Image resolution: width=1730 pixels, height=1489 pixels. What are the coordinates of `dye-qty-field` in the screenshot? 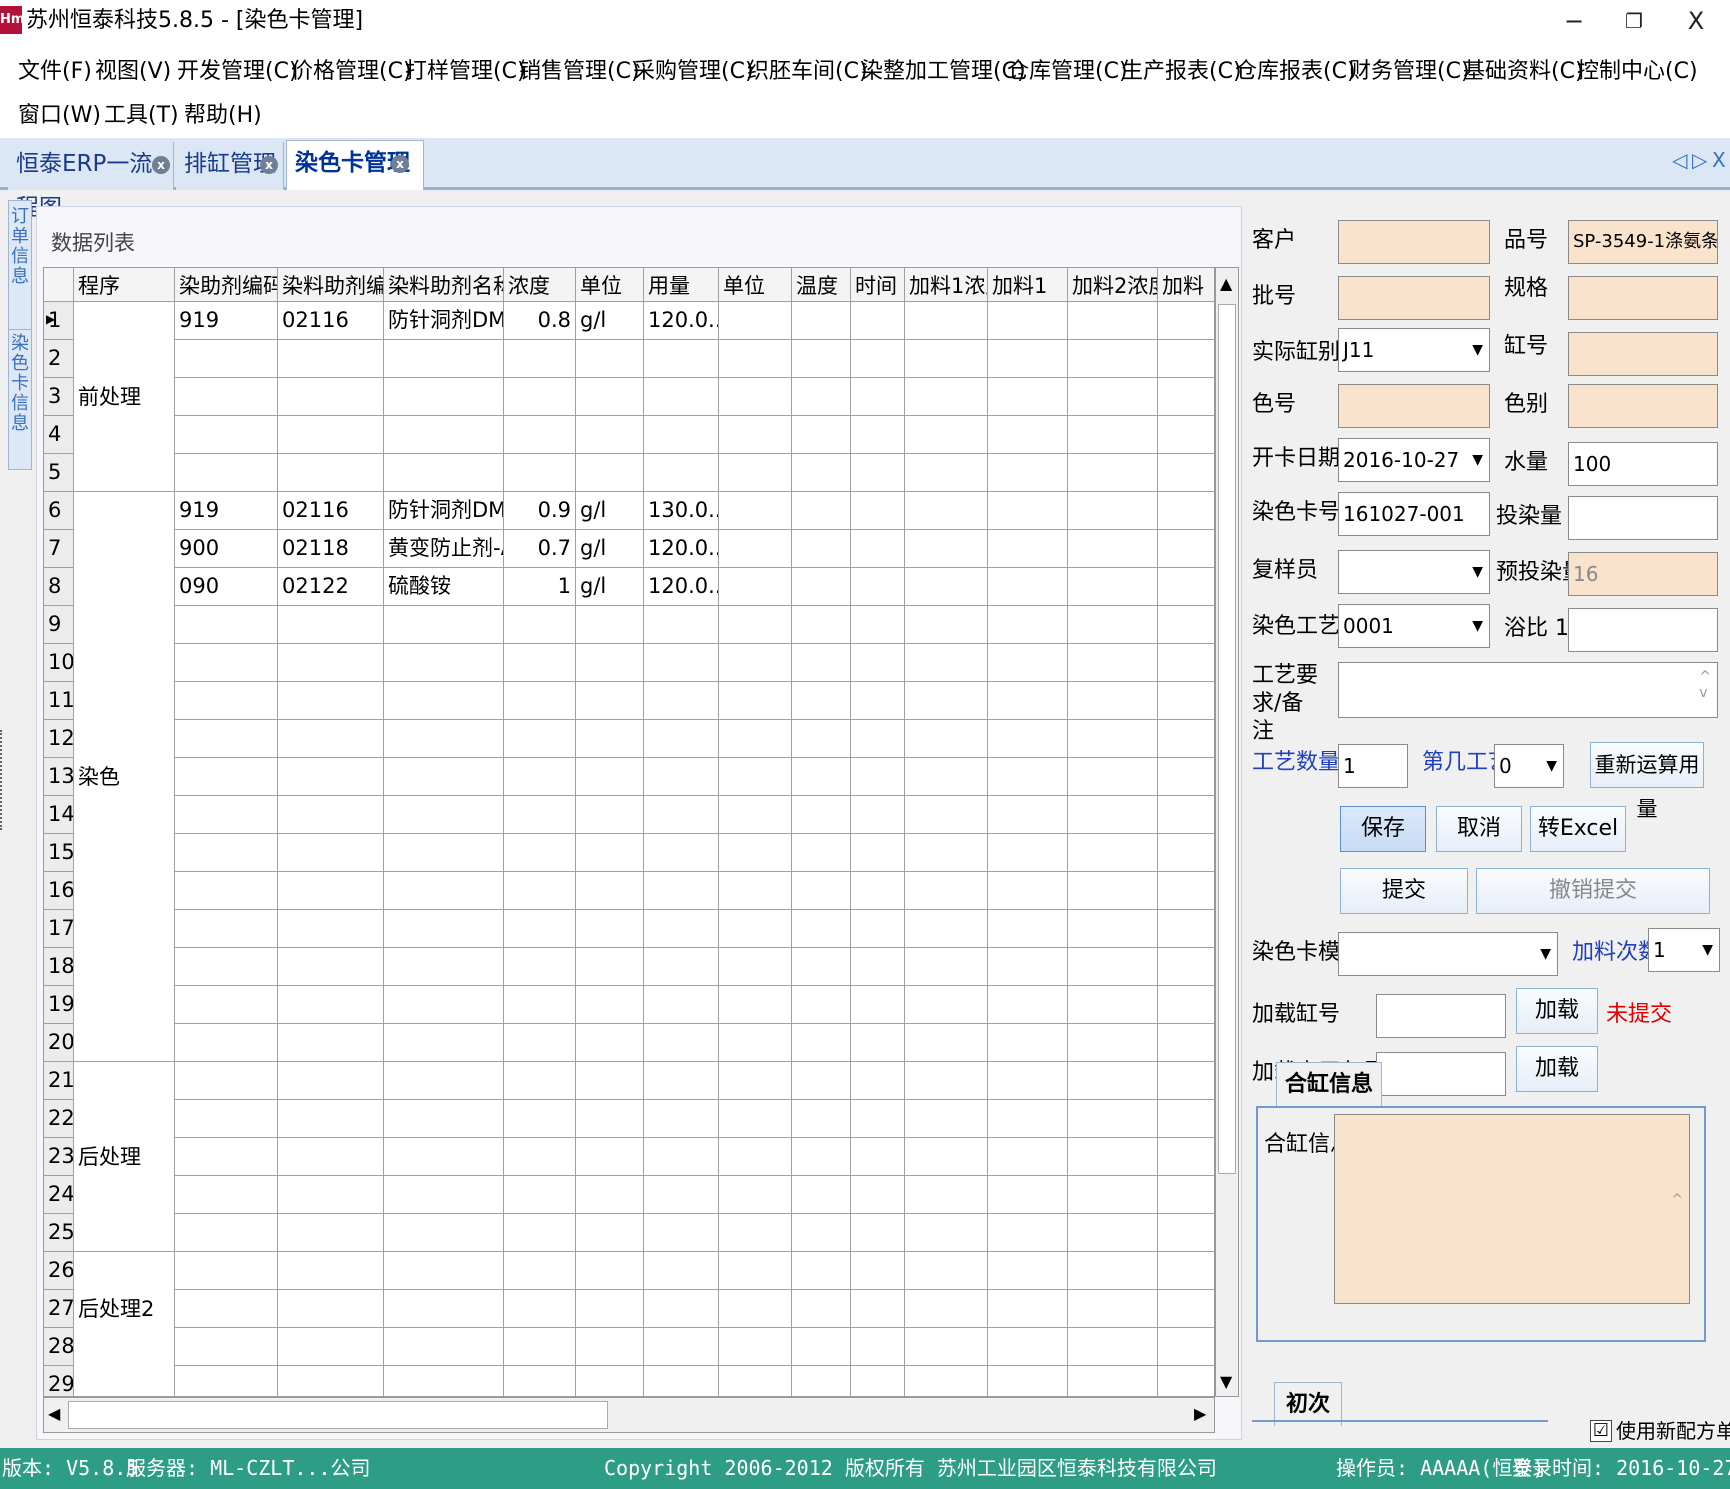 It's located at (1643, 518).